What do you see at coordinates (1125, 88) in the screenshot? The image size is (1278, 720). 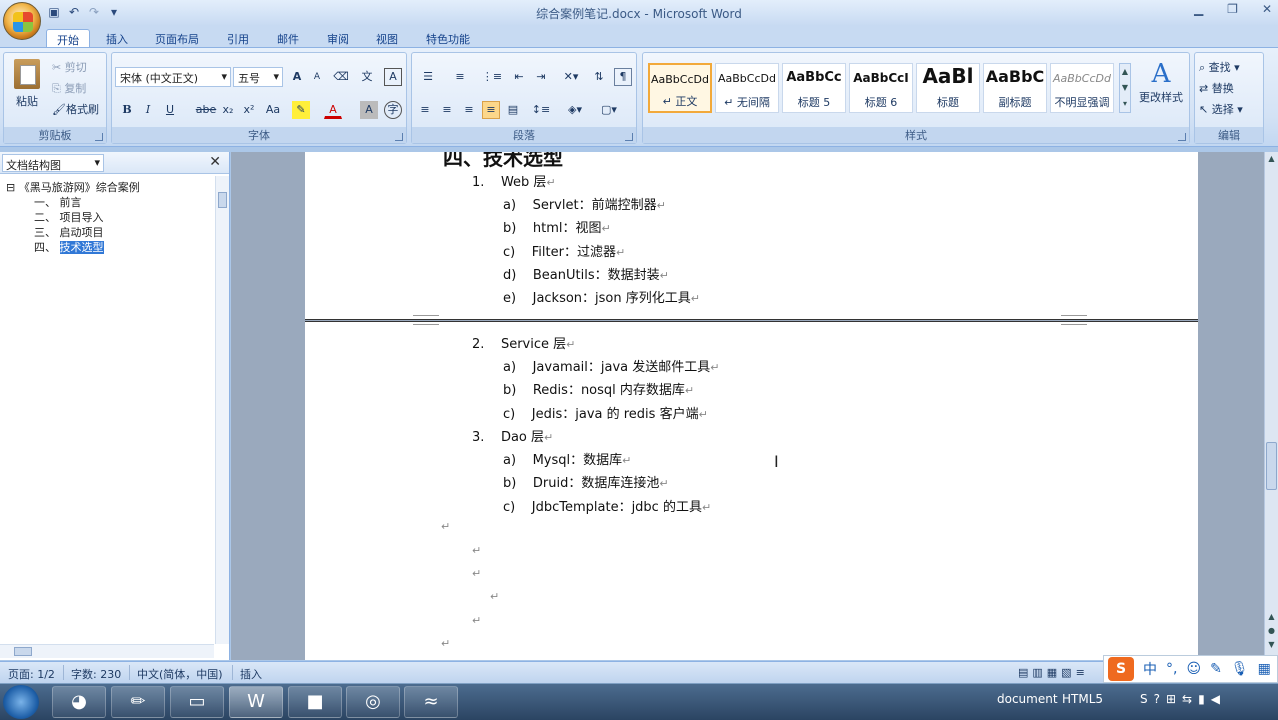 I see `styles-gallery-scroll: ▲ ▼ ▾` at bounding box center [1125, 88].